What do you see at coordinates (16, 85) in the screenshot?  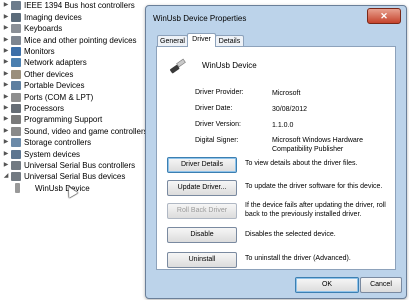 I see `portable-device-icon` at bounding box center [16, 85].